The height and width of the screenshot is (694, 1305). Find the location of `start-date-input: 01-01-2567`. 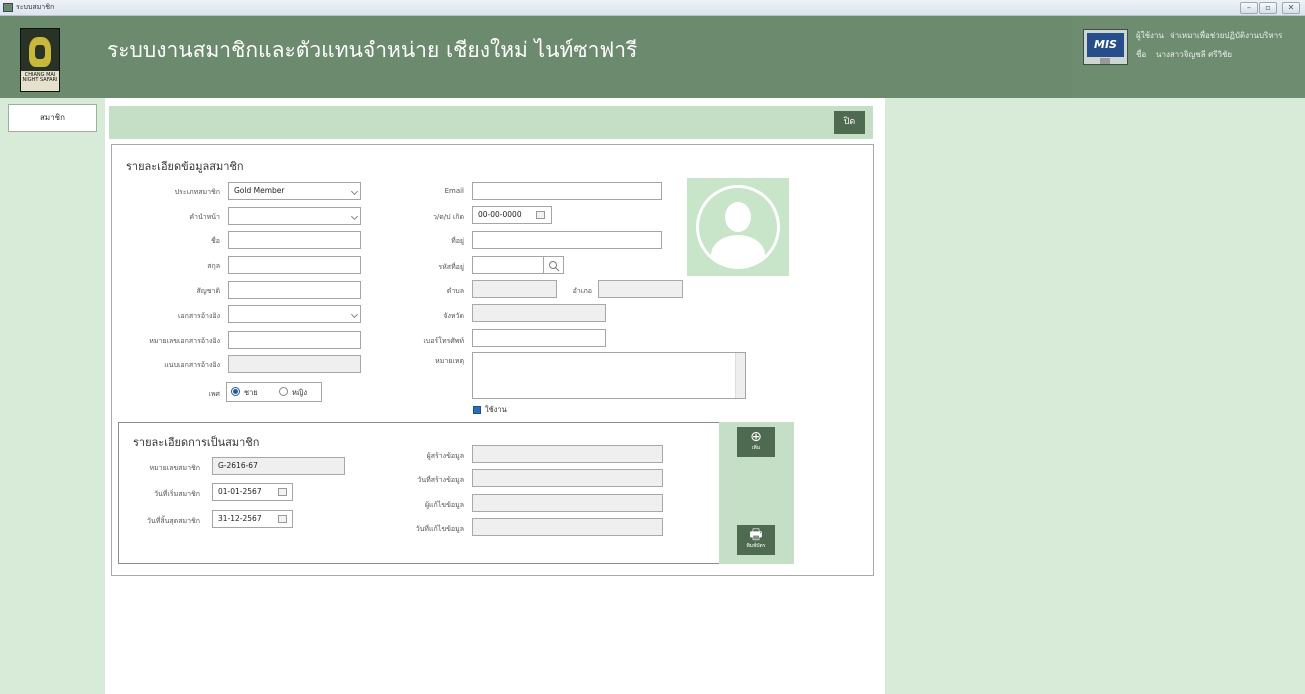

start-date-input: 01-01-2567 is located at coordinates (252, 492).